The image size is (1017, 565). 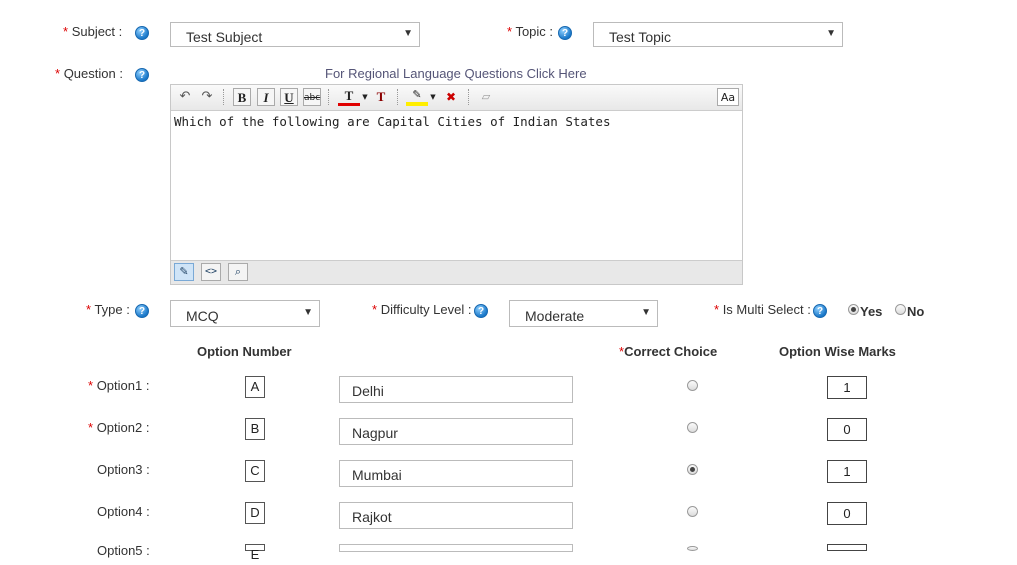 I want to click on remove-text-color-button: T, so click(x=381, y=97).